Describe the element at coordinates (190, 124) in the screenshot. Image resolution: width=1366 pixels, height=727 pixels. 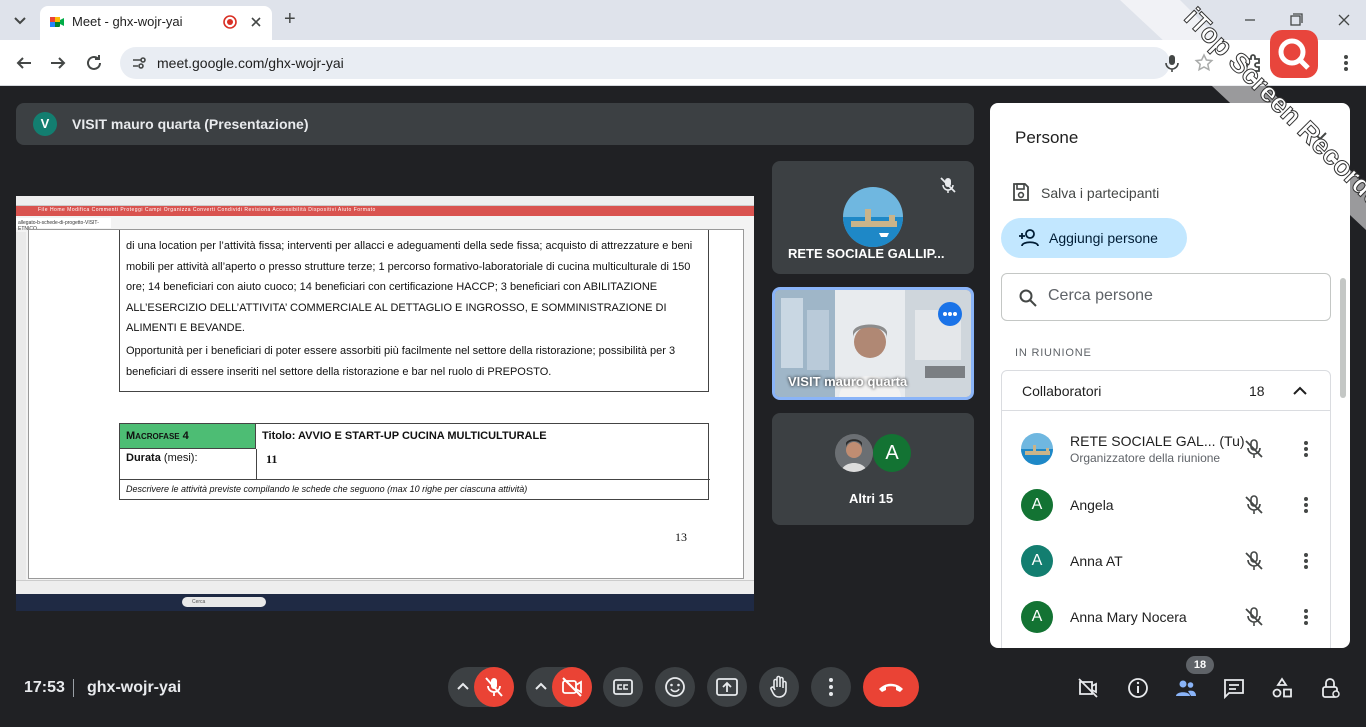
I see `presenter-name: VISIT mauro quarta (Presentazione)` at that location.